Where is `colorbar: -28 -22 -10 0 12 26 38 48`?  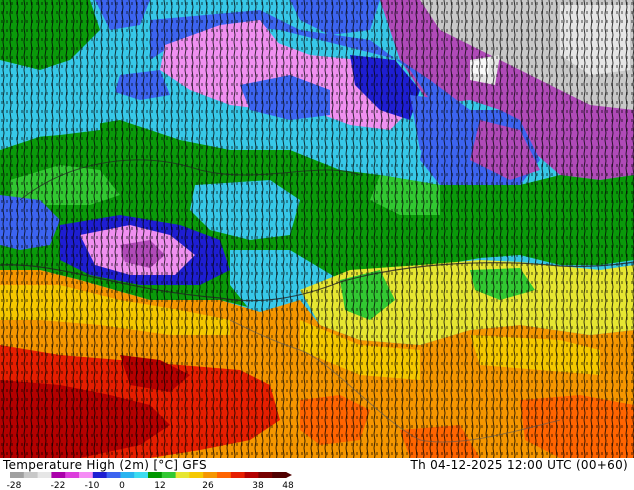 colorbar: -28 -22 -10 0 12 26 38 48 is located at coordinates (150, 481).